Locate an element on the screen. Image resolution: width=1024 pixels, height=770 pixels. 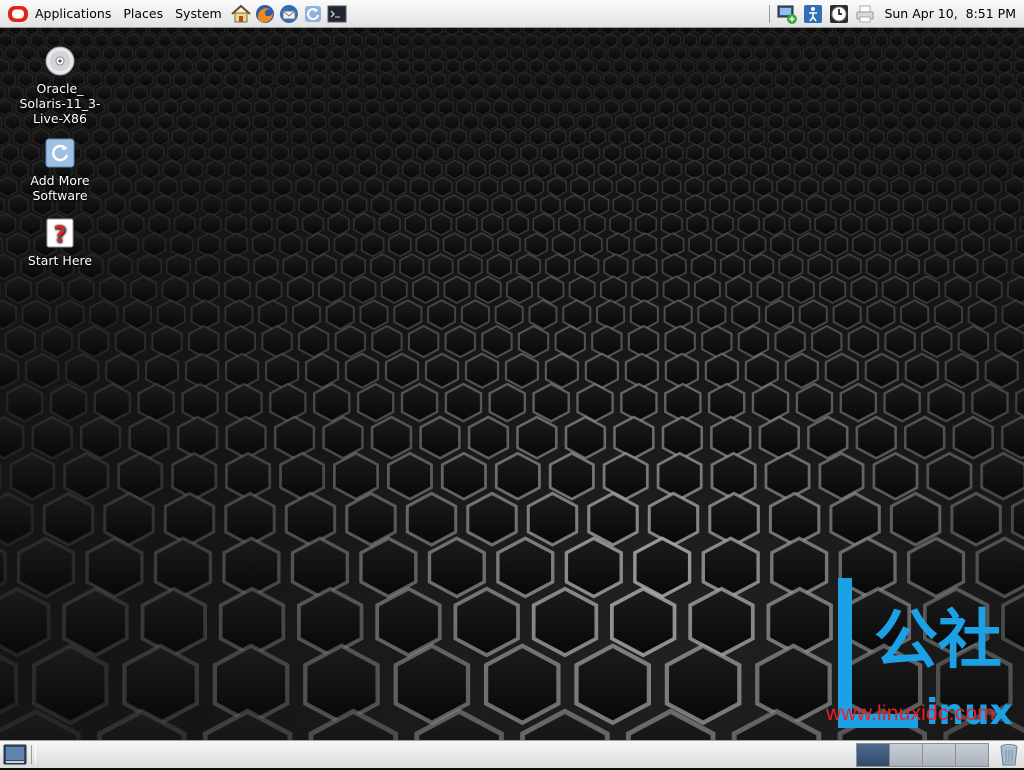
package-manager-icon is located at coordinates (60, 153).